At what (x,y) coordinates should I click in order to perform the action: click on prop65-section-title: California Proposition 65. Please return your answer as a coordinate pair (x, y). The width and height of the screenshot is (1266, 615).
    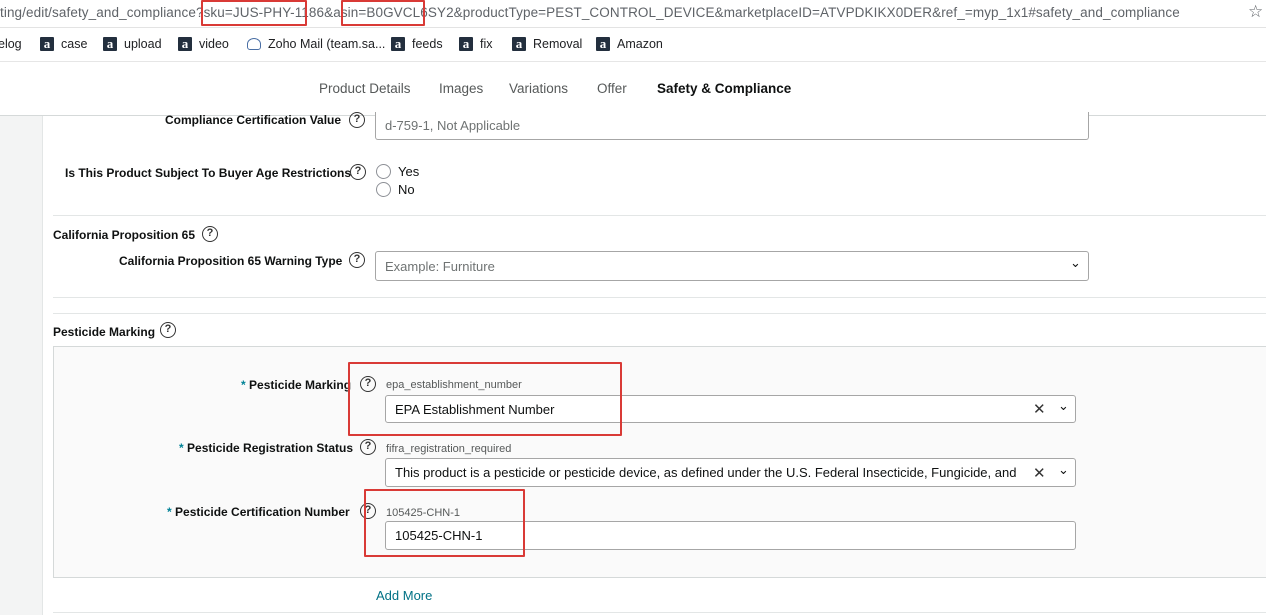
    Looking at the image, I should click on (124, 235).